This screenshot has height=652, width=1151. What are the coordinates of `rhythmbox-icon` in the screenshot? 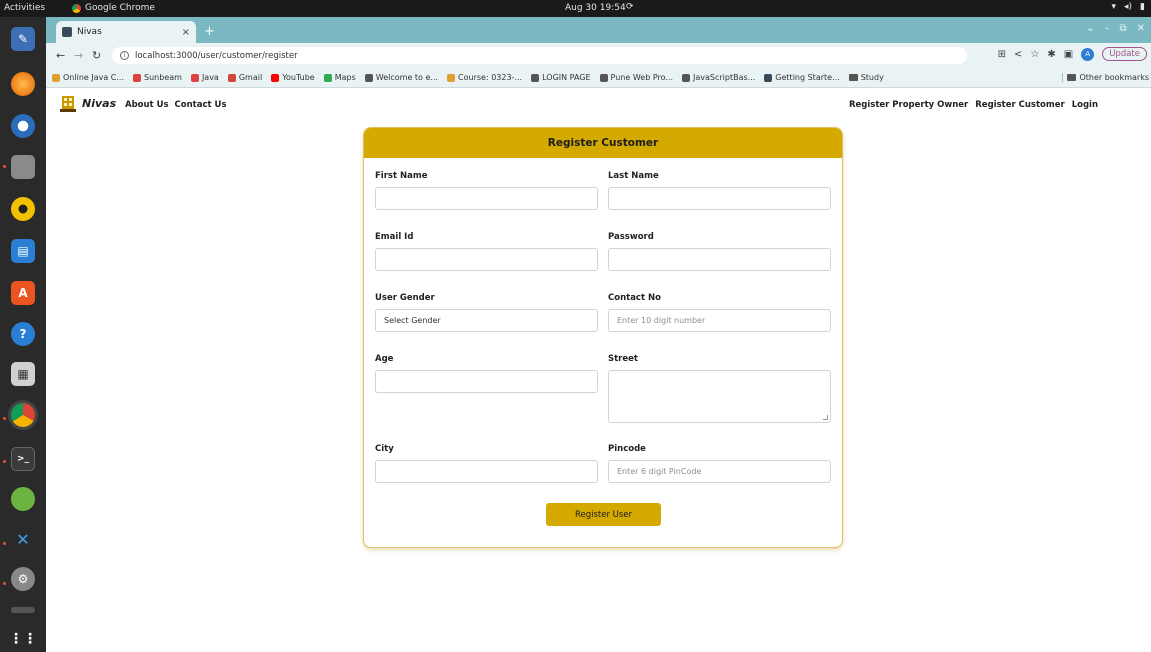 It's located at (23, 209).